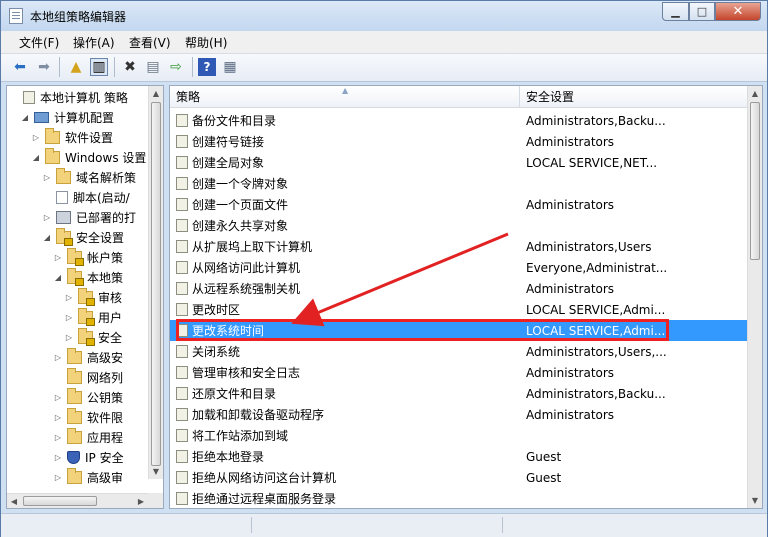  I want to click on delete-icon: ✖, so click(130, 67).